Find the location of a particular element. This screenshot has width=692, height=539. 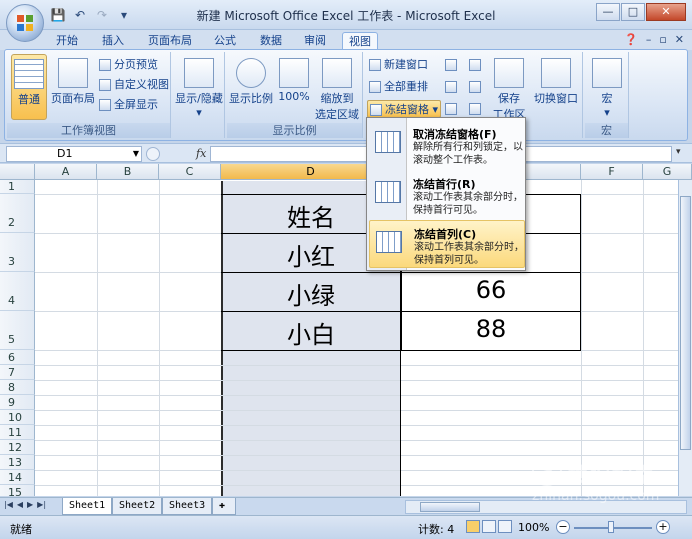

column-header-b: B is located at coordinates (128, 172).